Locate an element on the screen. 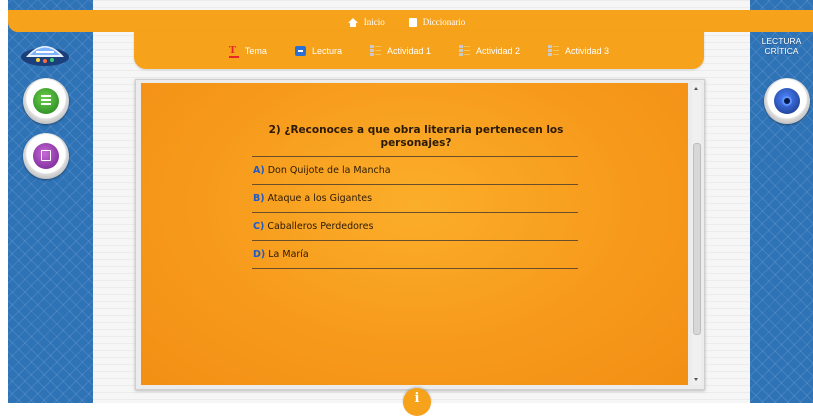 This screenshot has height=416, width=813. lectura-critica-label: LECTURA CRÍTICA is located at coordinates (781, 46).